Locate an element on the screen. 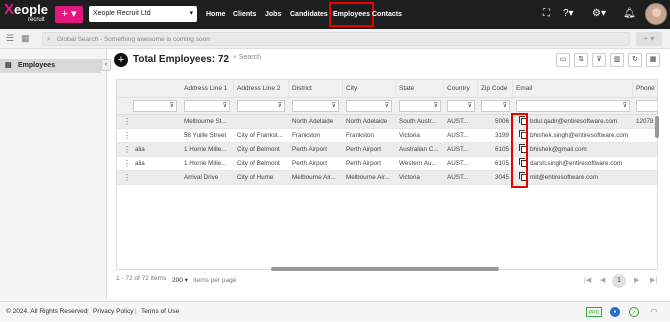 The image size is (670, 322). privacy-policy-link: Privacy Policy is located at coordinates (113, 312).